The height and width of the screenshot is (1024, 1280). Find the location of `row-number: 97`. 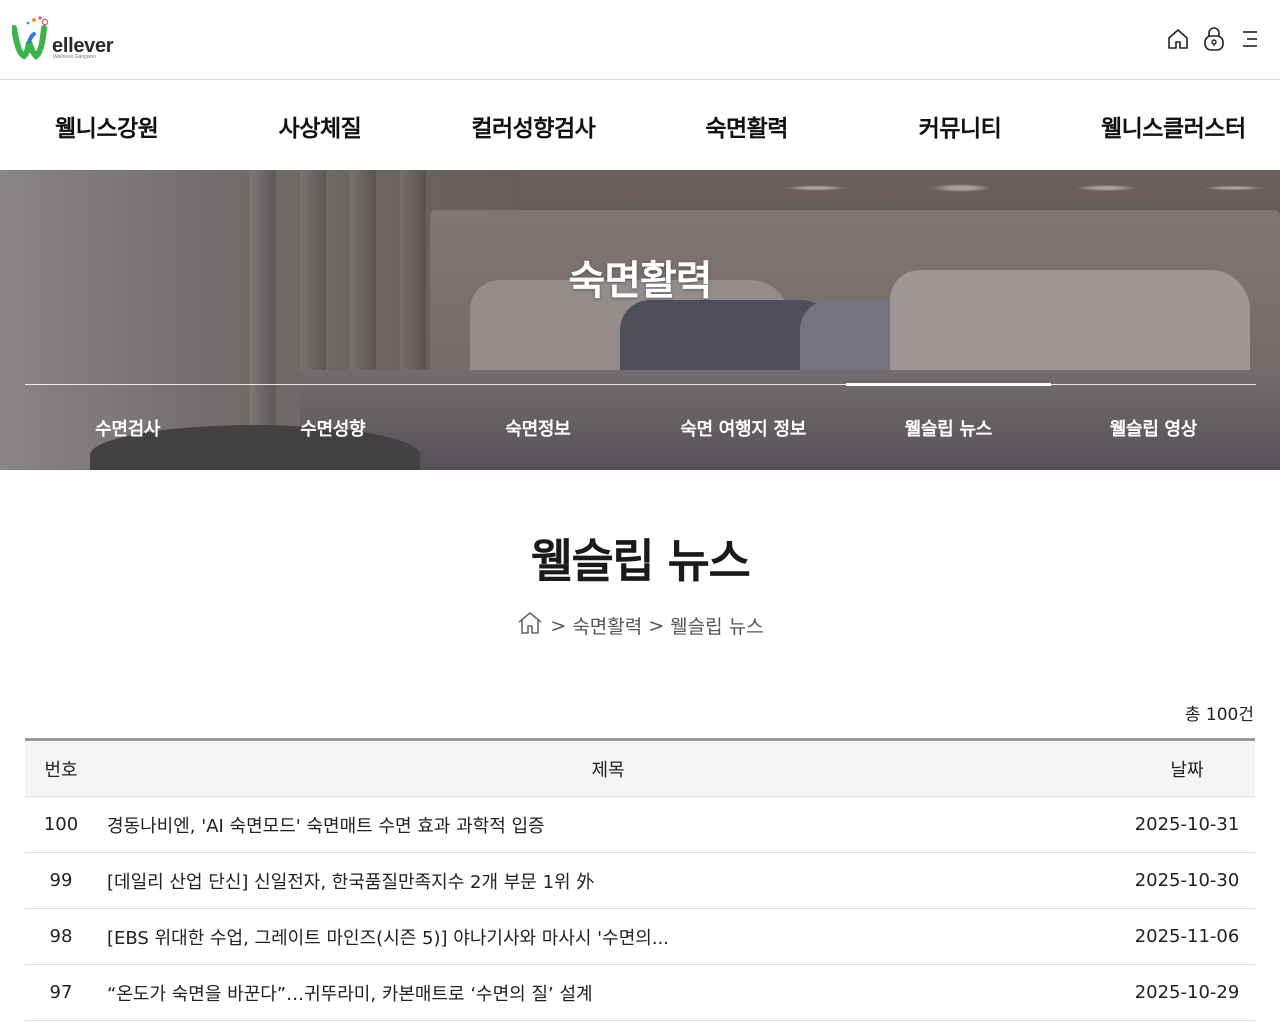

row-number: 97 is located at coordinates (61, 992).